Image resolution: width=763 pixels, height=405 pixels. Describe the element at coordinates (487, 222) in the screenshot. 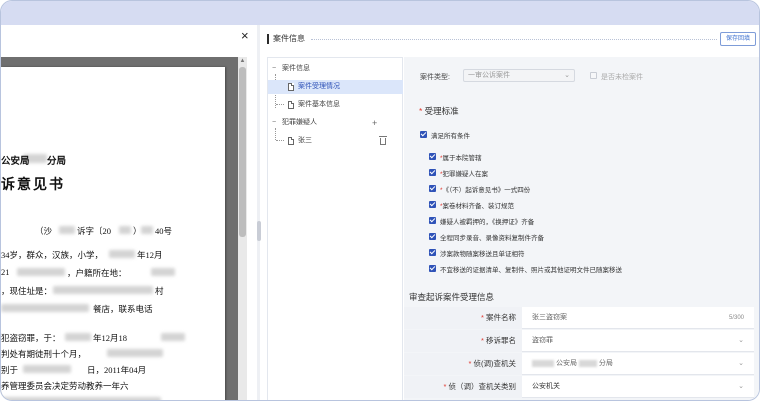

I see `condition-label: 嫌疑人被羁押的，《换押证》齐备` at that location.